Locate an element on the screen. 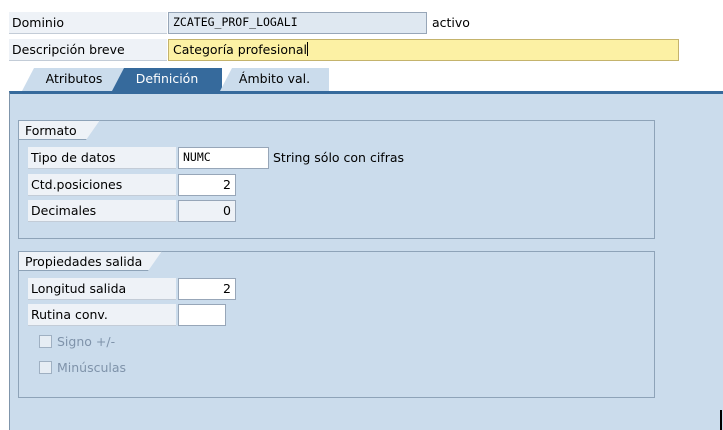  tab-definicion: Definición is located at coordinates (167, 79).